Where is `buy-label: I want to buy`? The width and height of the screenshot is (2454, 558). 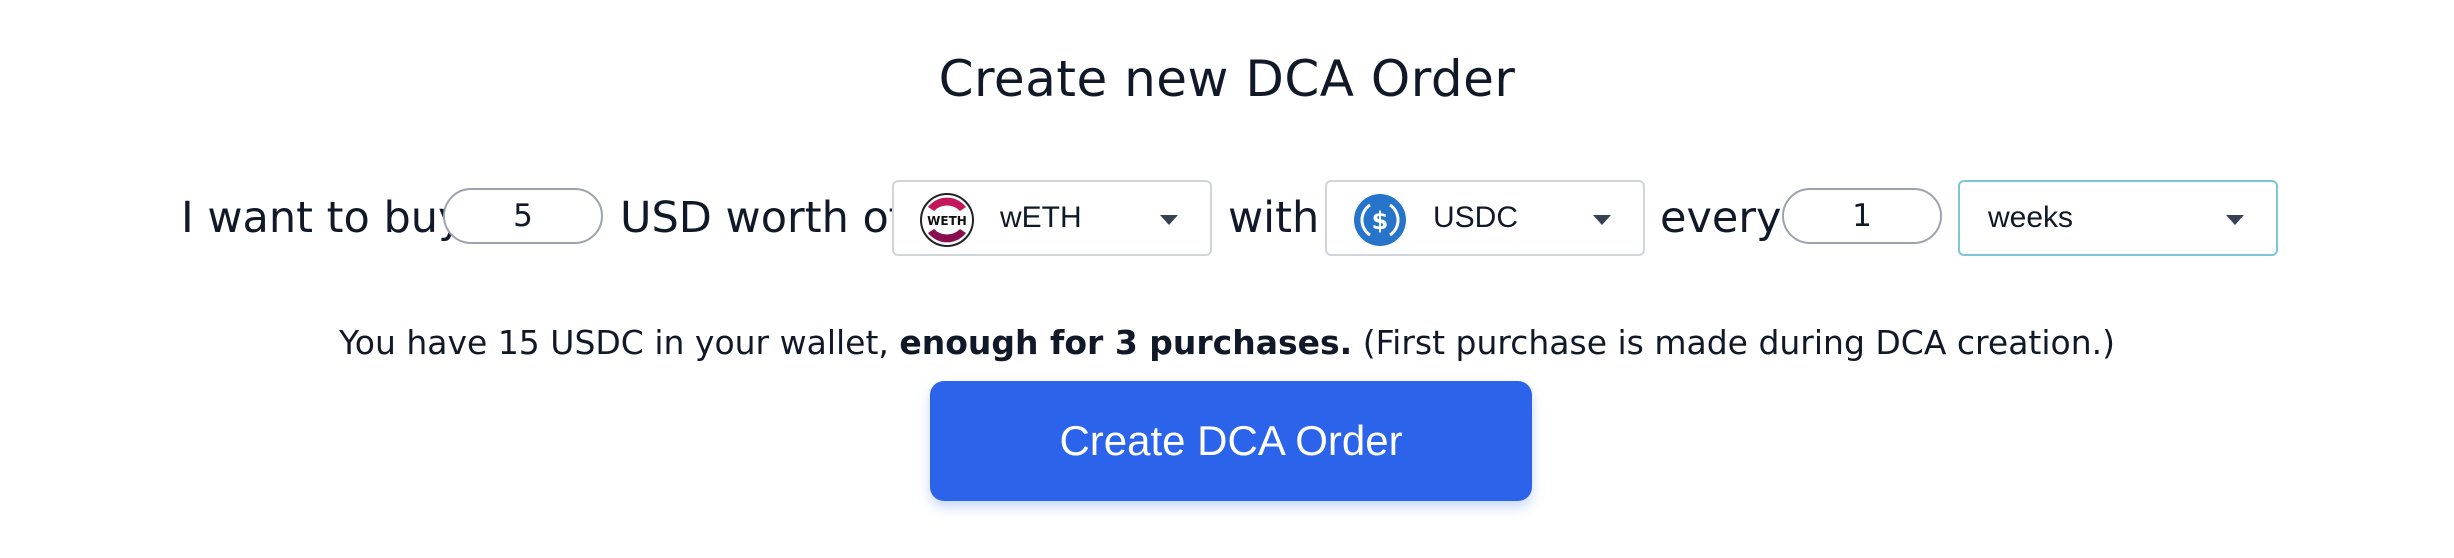
buy-label: I want to buy is located at coordinates (322, 218).